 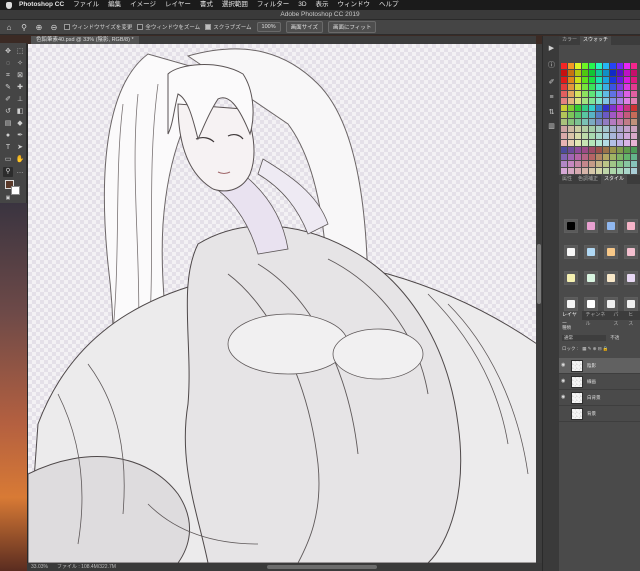 I want to click on fit-screen-button: 画面サイズ, so click(x=304, y=27).